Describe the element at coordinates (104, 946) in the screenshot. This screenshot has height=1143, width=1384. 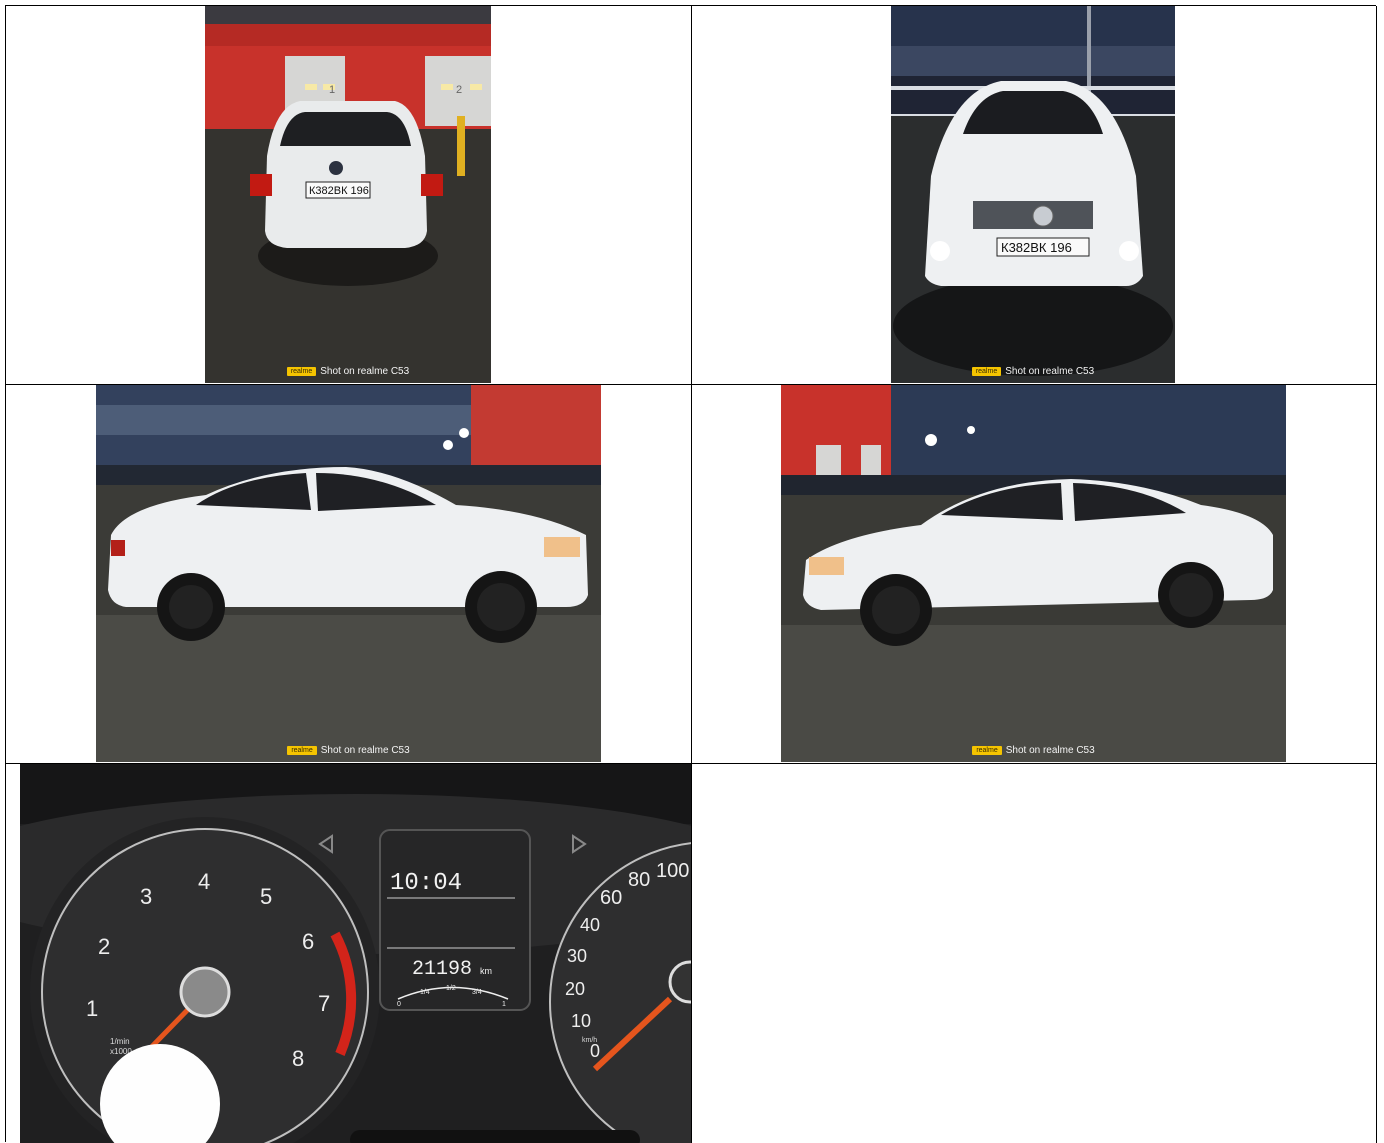
I see `tach-num-2: 2` at that location.